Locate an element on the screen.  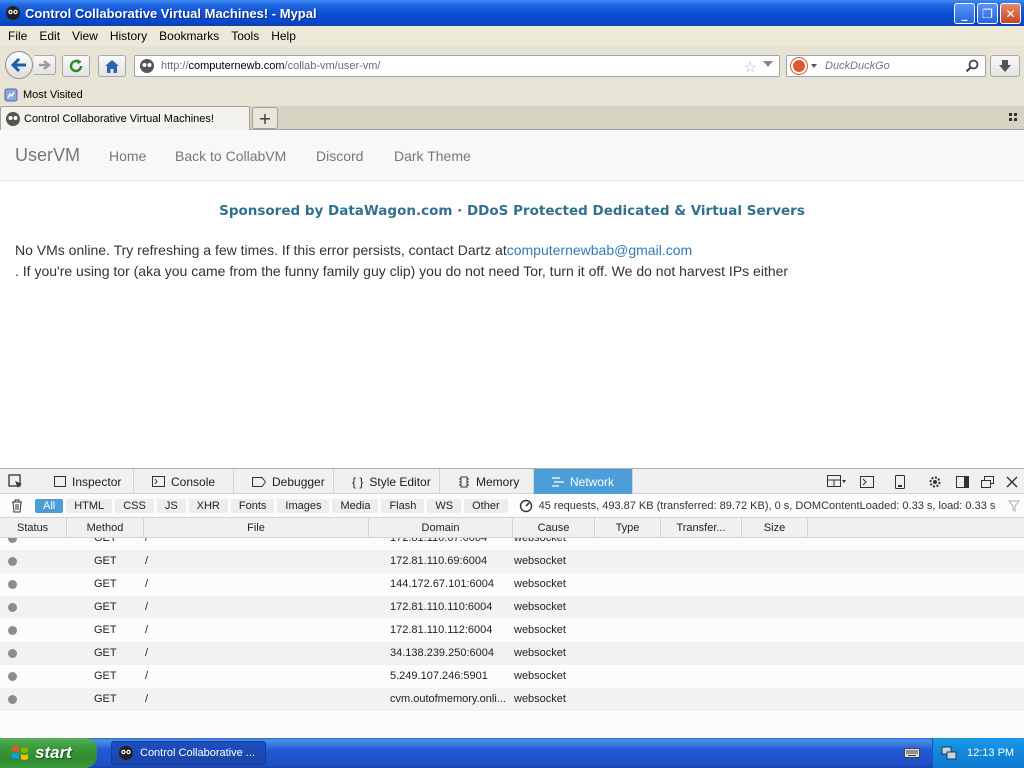
trash-icon is located at coordinates (17, 506).